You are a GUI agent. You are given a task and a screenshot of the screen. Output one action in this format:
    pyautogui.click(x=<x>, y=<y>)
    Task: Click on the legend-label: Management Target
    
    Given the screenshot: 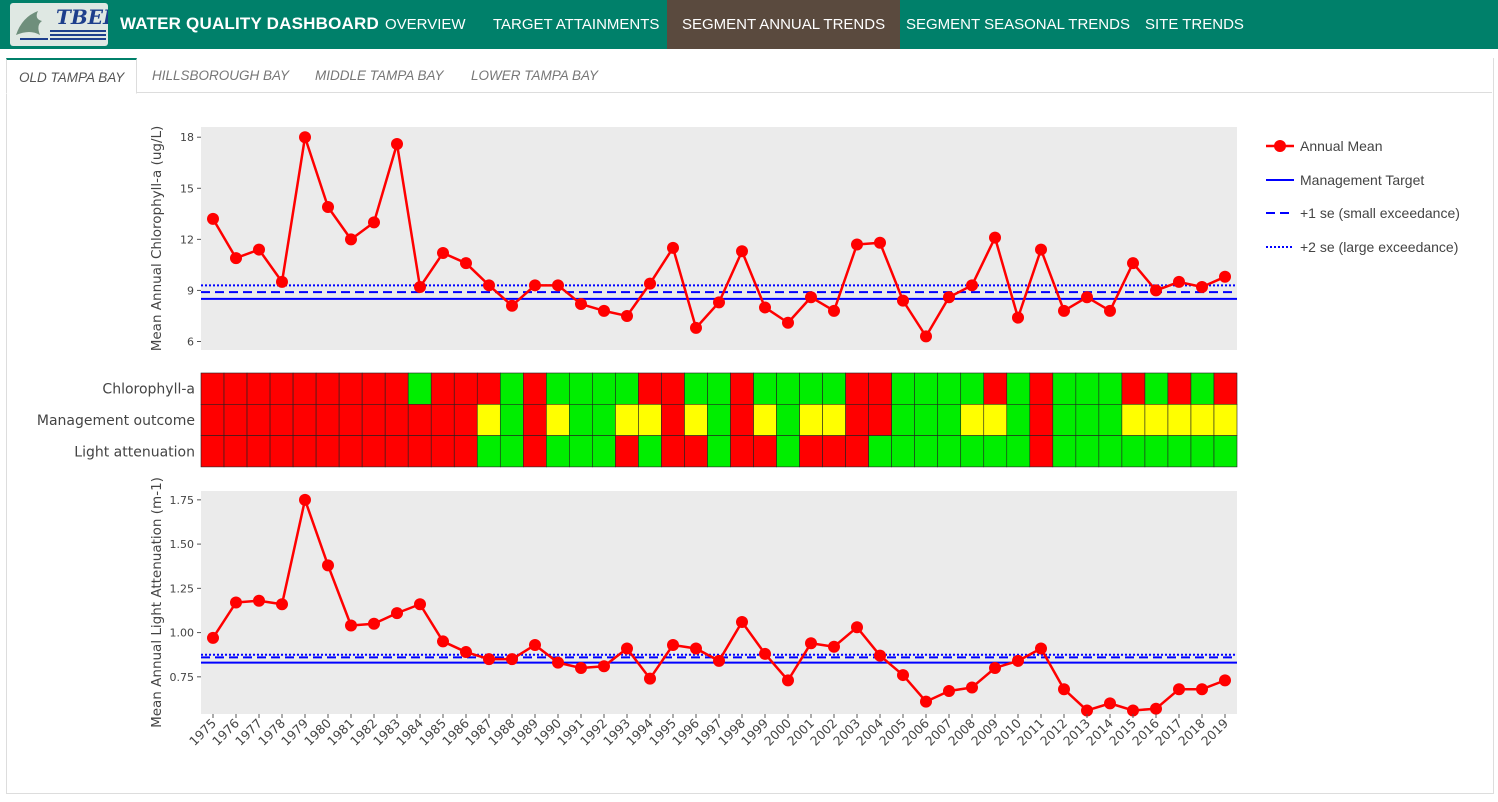 What is the action you would take?
    pyautogui.click(x=1362, y=180)
    